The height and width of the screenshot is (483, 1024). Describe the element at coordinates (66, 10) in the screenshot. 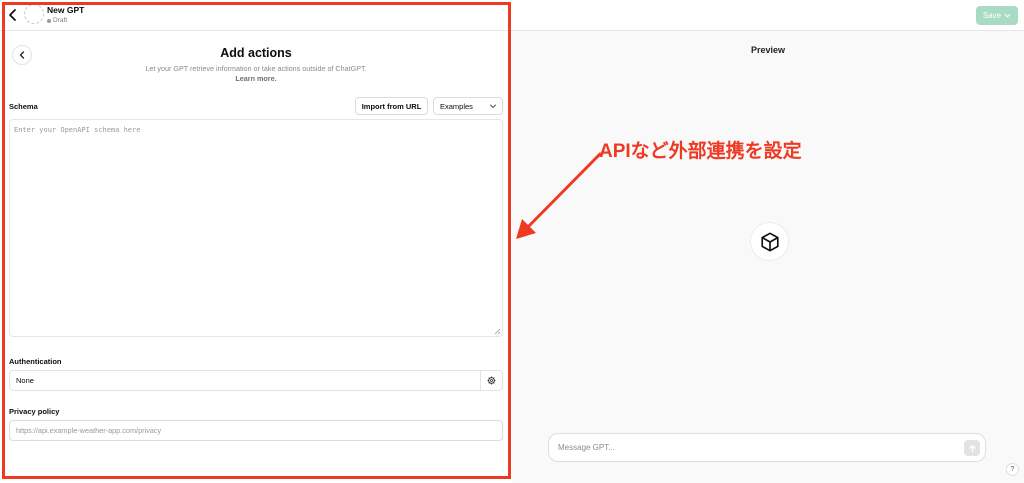

I see `gpt-name: New GPT` at that location.